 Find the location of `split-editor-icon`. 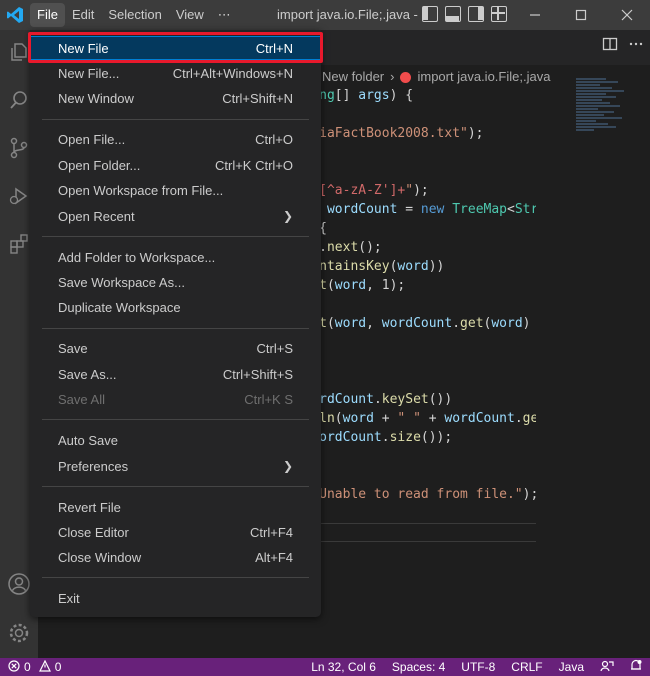

split-editor-icon is located at coordinates (610, 45).